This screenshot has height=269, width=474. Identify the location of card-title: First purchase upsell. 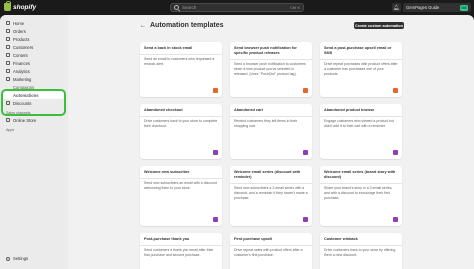
(253, 239).